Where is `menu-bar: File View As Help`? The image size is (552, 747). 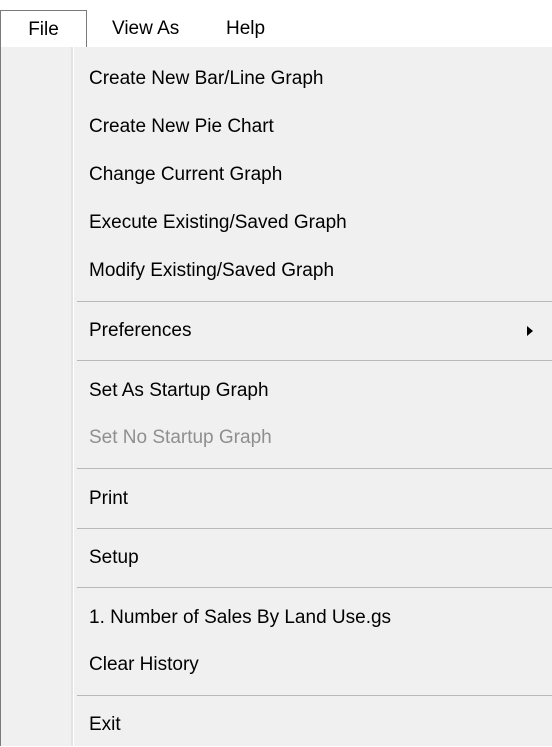 menu-bar: File View As Help is located at coordinates (276, 24).